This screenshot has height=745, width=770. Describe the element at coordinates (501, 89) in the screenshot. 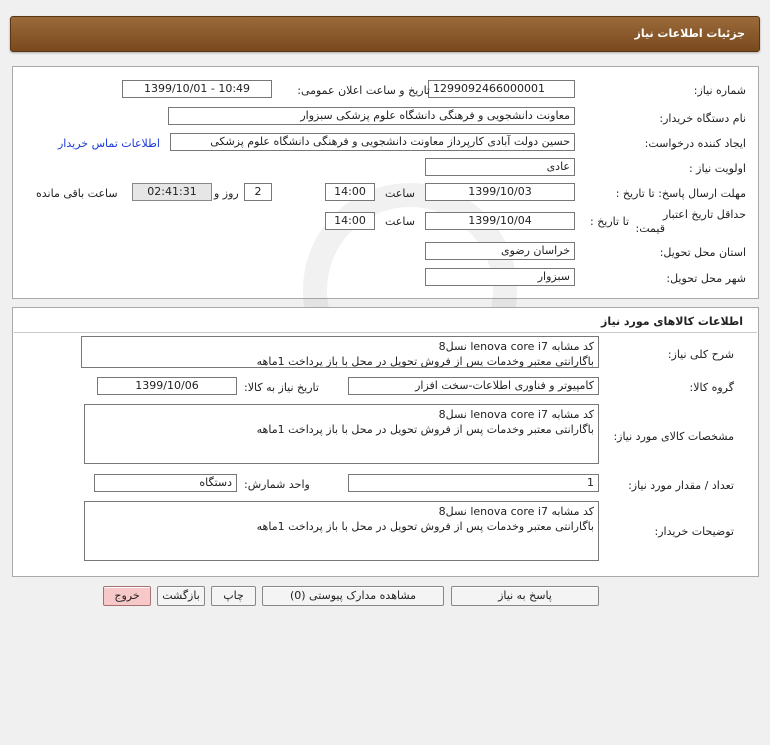

I see `need-number-field: 1299092466000001` at that location.